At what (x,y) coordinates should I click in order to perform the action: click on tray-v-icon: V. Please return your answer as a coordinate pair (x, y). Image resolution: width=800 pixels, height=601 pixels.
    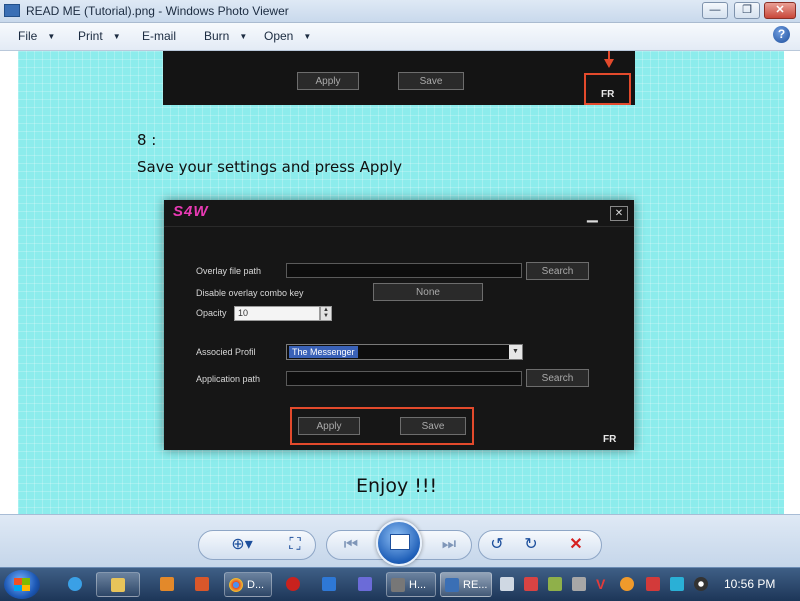
    Looking at the image, I should click on (603, 584).